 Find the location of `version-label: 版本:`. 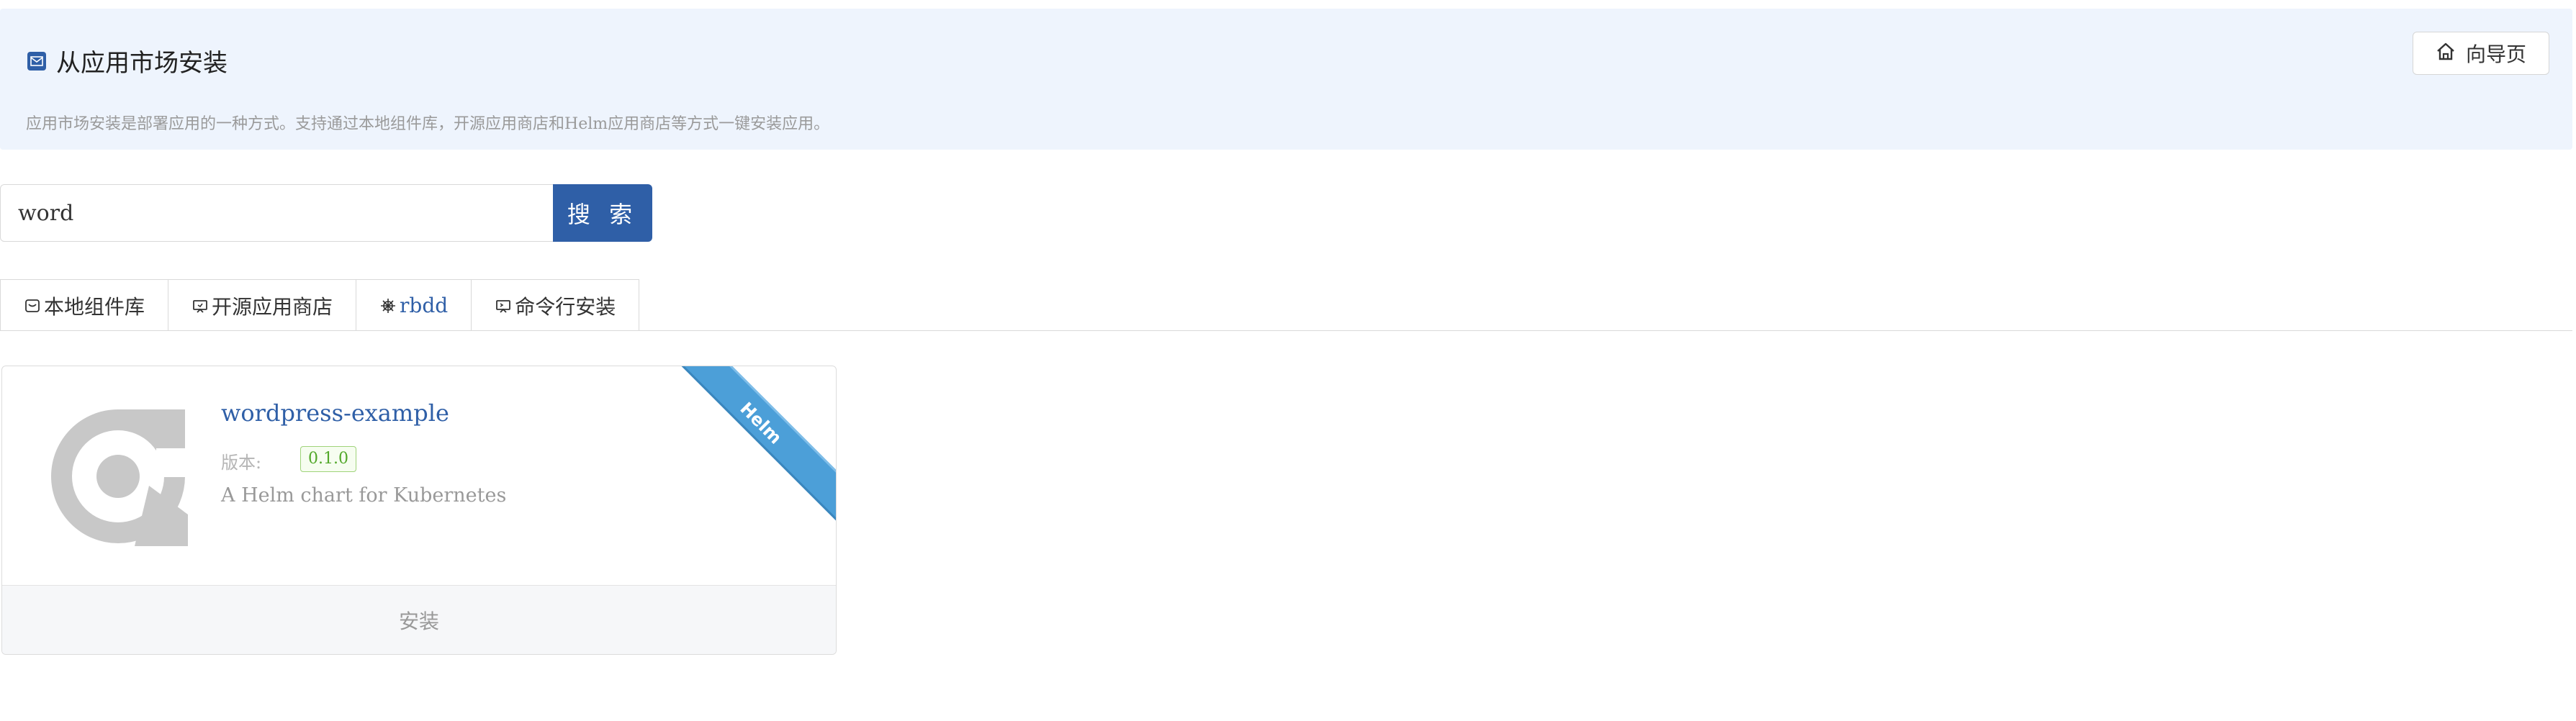

version-label: 版本: is located at coordinates (241, 463).